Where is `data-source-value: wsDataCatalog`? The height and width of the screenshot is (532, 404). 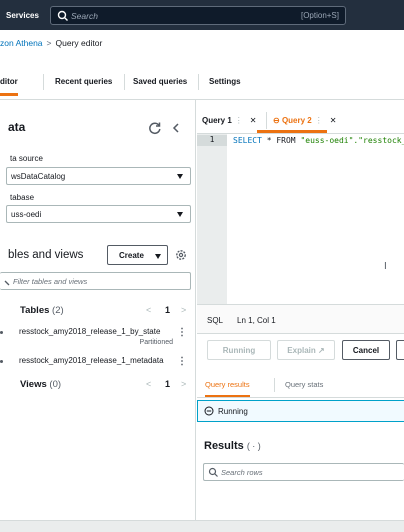 data-source-value: wsDataCatalog is located at coordinates (38, 176).